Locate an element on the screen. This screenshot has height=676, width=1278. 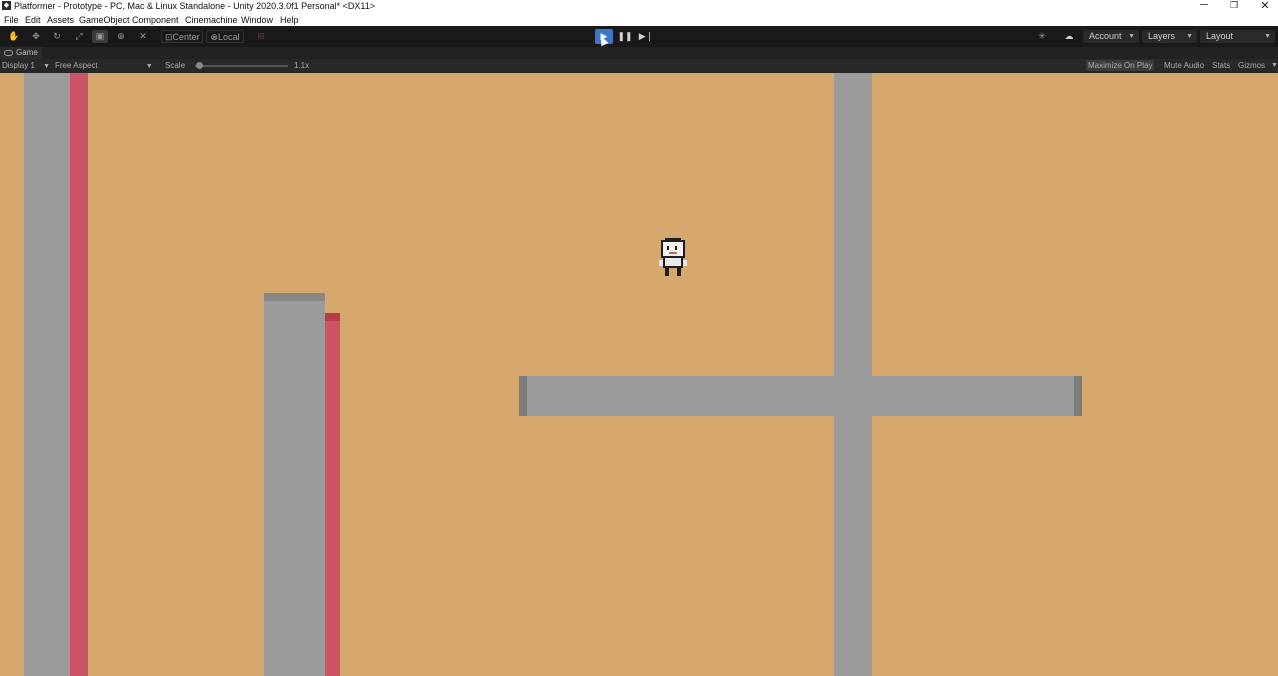
rotate-tool-icon: ↻ is located at coordinates (57, 36).